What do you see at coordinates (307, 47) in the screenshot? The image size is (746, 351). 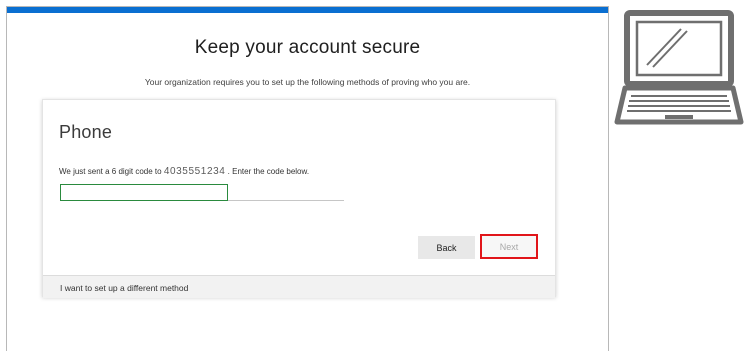 I see `page-title: Keep your account secure` at bounding box center [307, 47].